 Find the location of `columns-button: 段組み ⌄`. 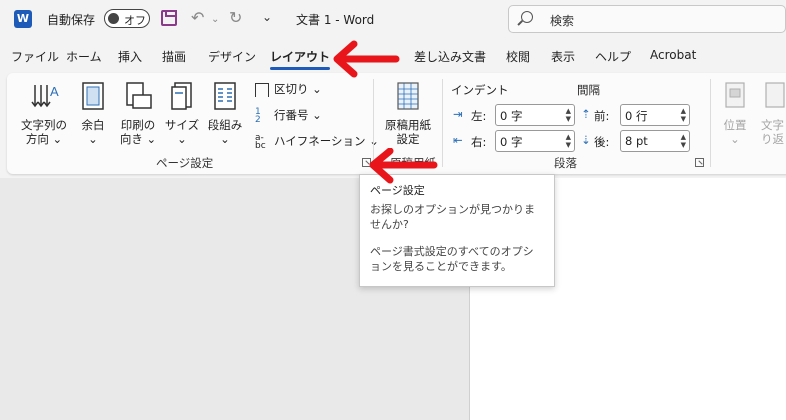

columns-button: 段組み ⌄ is located at coordinates (225, 113).